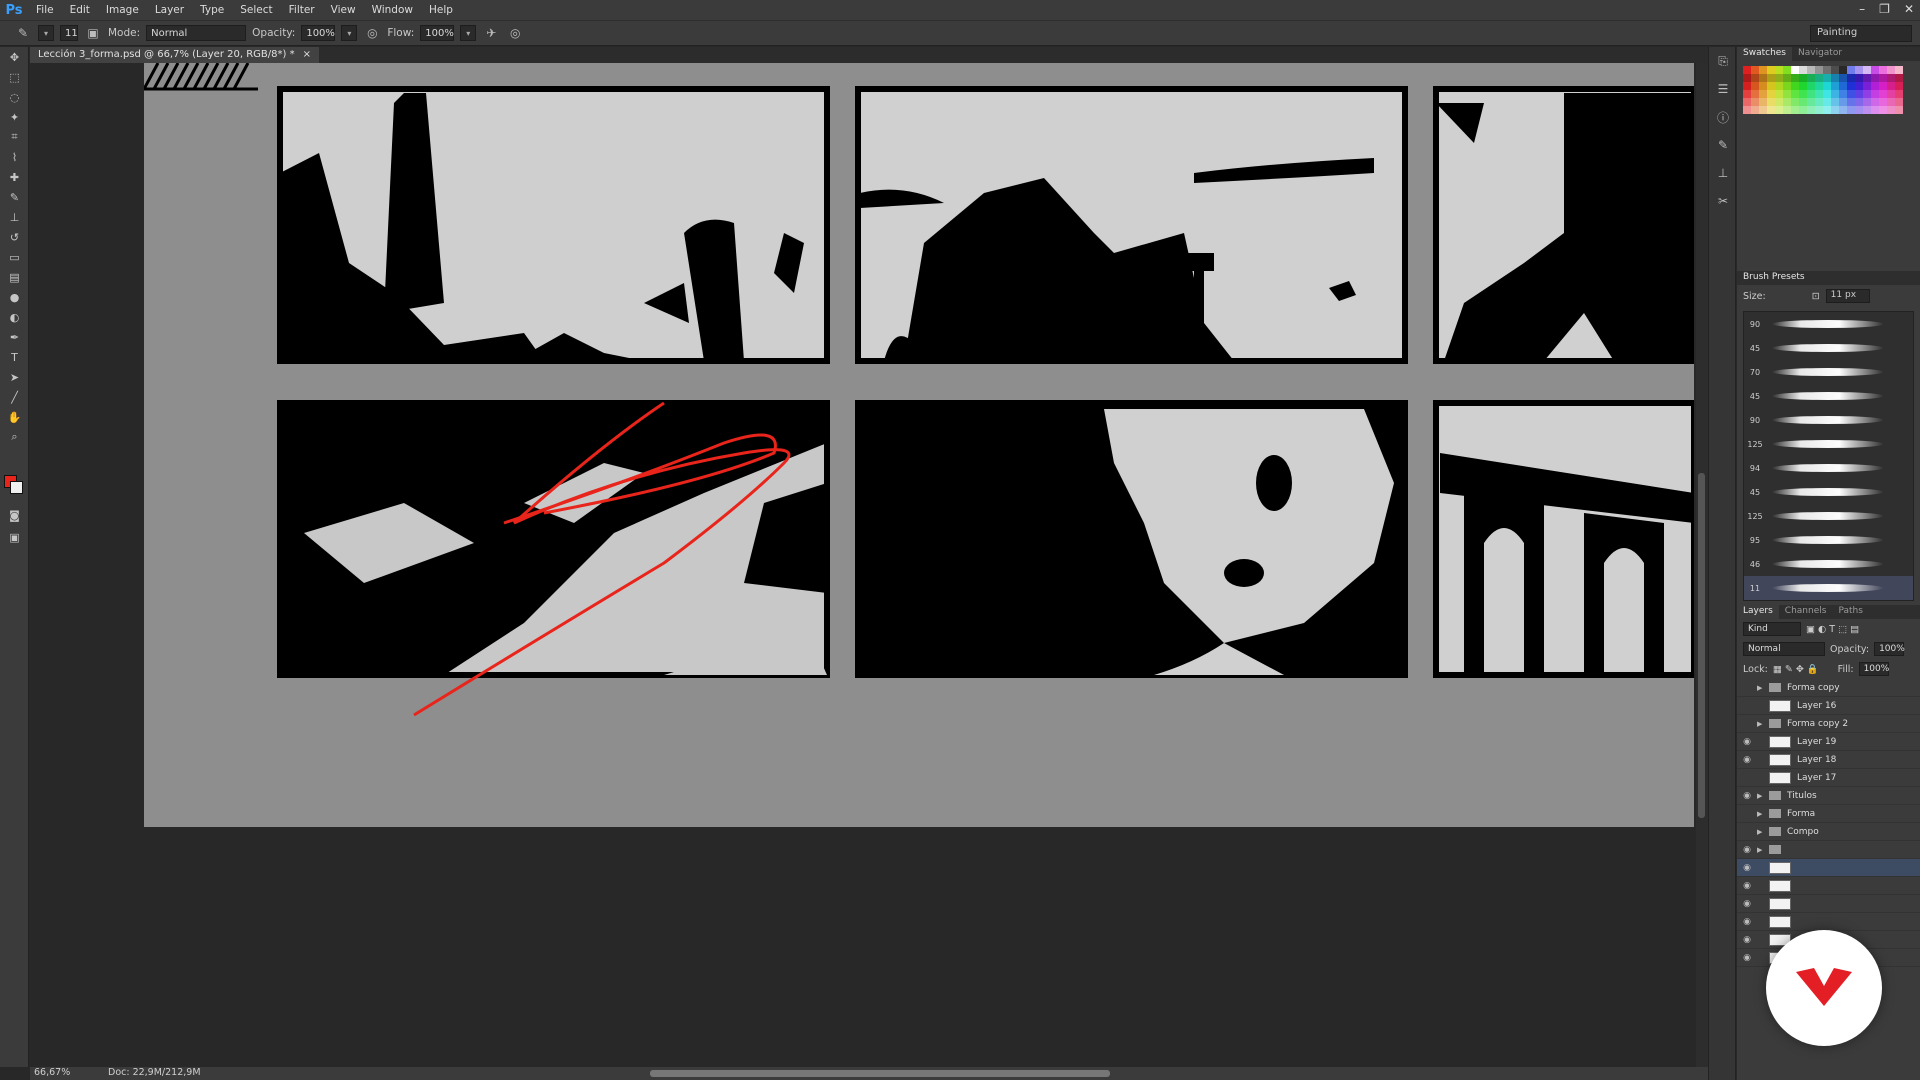 Image resolution: width=1920 pixels, height=1080 pixels. I want to click on brush-size-reset-icon: ⊡, so click(1816, 296).